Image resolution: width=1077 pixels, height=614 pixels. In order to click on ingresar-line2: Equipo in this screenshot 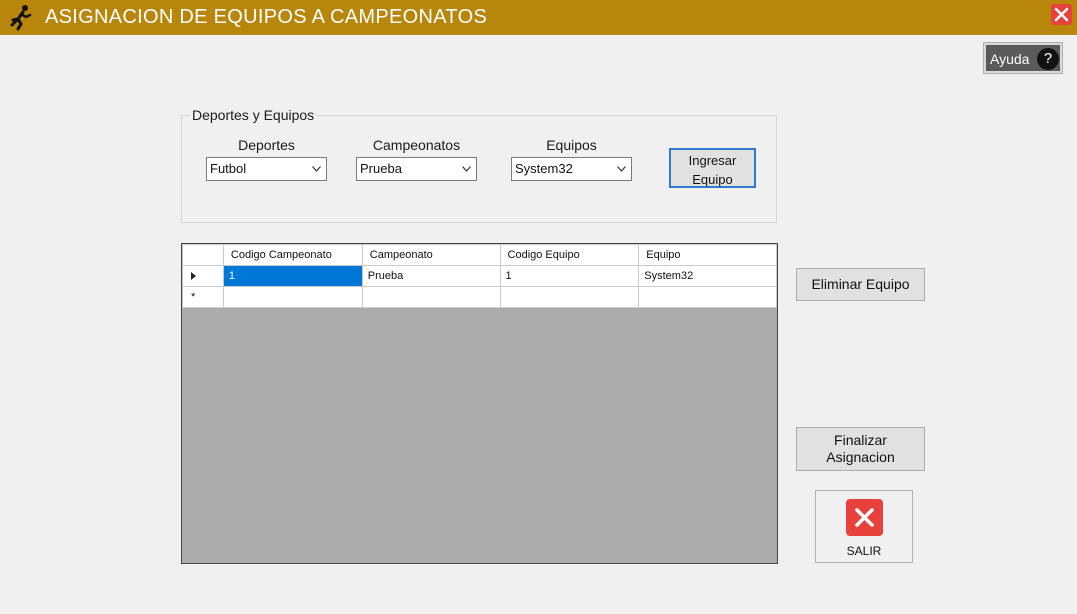, I will do `click(712, 179)`.